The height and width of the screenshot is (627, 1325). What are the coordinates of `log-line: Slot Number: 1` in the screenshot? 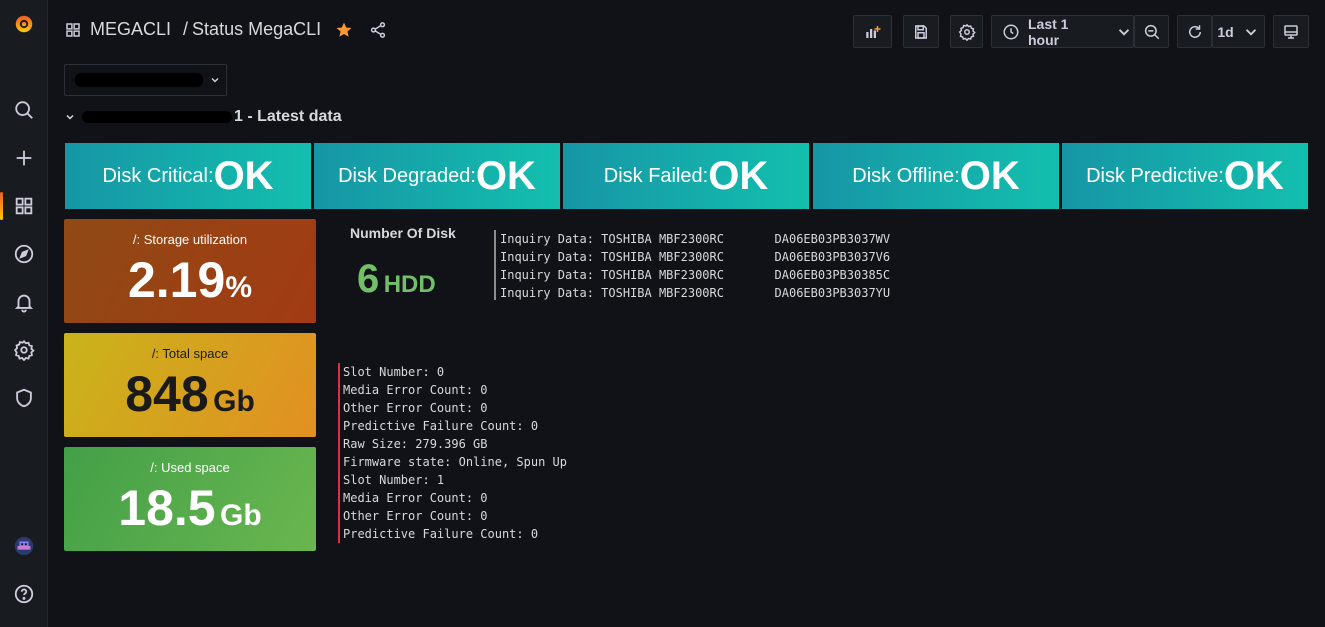 It's located at (394, 480).